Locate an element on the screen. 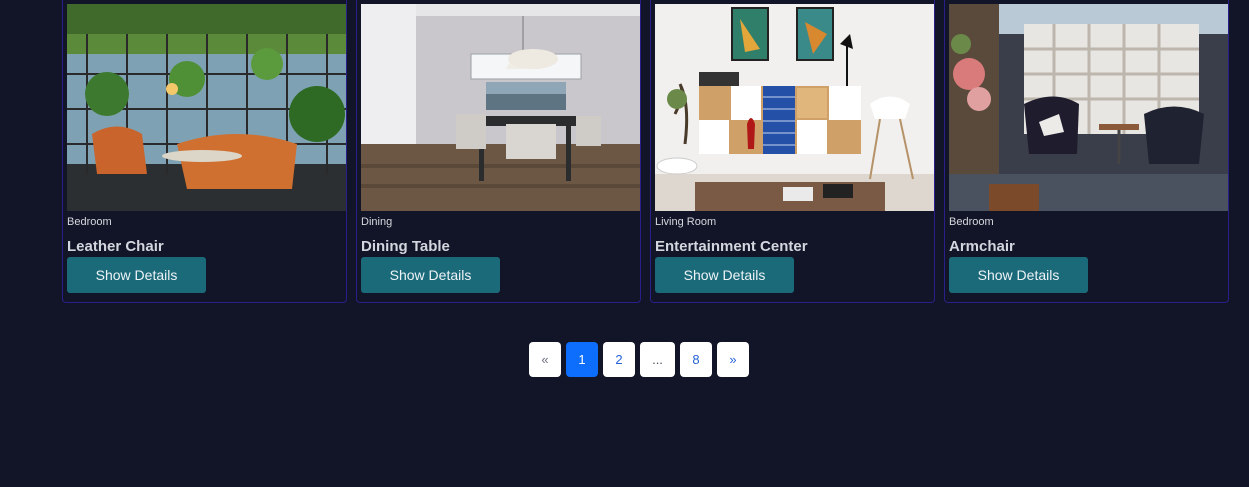  pagination-next-button: » is located at coordinates (733, 359).